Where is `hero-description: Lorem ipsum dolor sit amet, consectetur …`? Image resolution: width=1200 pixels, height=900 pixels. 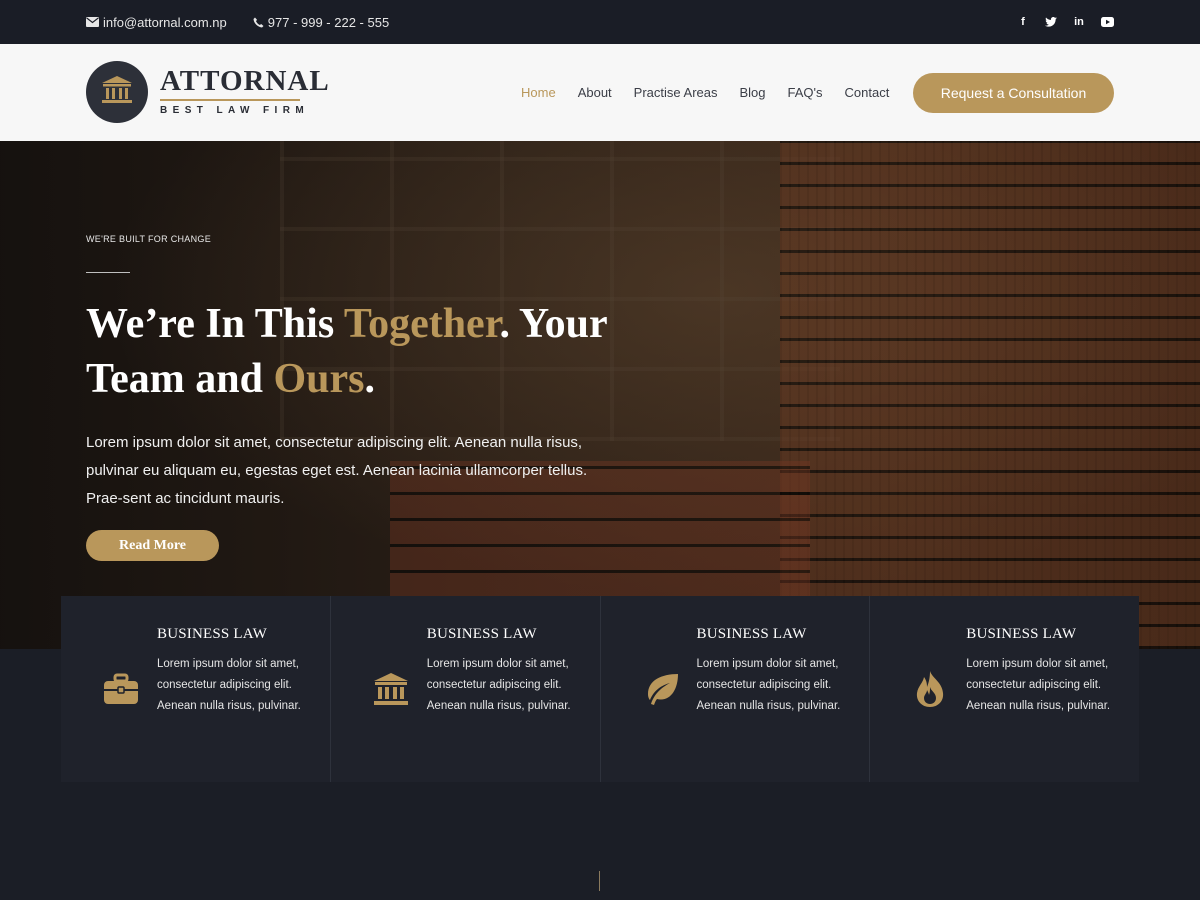
hero-description: Lorem ipsum dolor sit amet, consectetur … is located at coordinates (337, 470).